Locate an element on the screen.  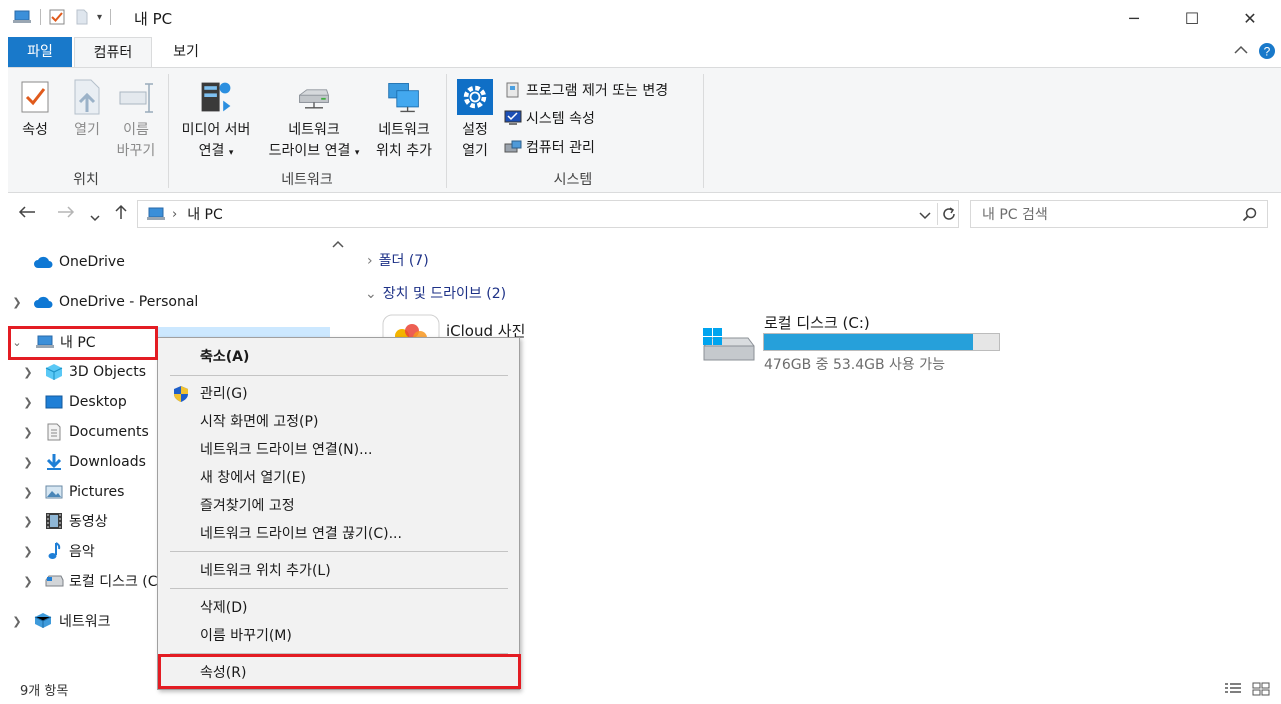
open-button: 열기 is located at coordinates (87, 108).